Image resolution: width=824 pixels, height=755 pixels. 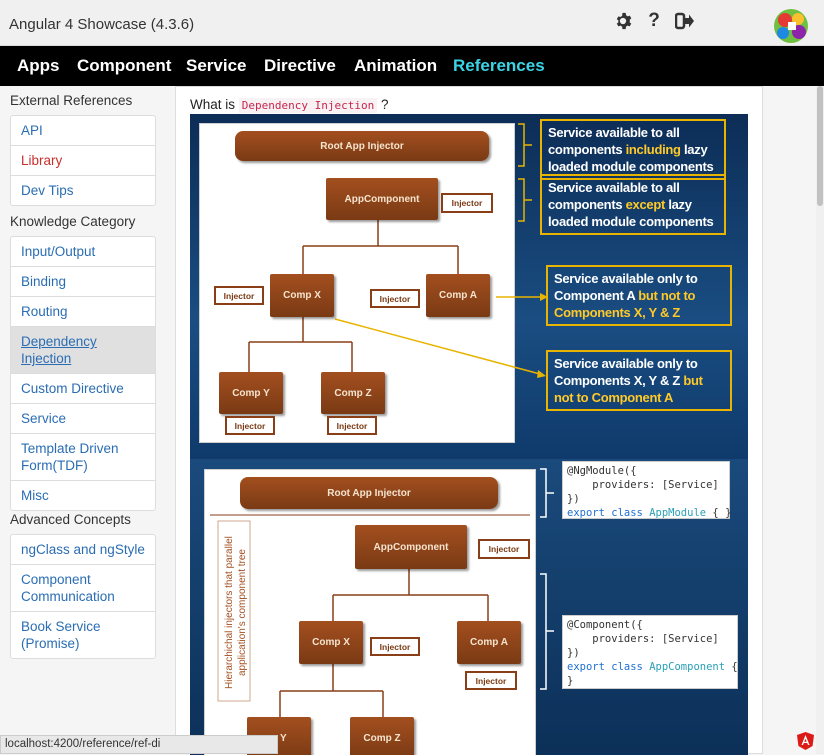 I want to click on sidebar-item-dependency-injection: Dependency Injection, so click(x=83, y=349).